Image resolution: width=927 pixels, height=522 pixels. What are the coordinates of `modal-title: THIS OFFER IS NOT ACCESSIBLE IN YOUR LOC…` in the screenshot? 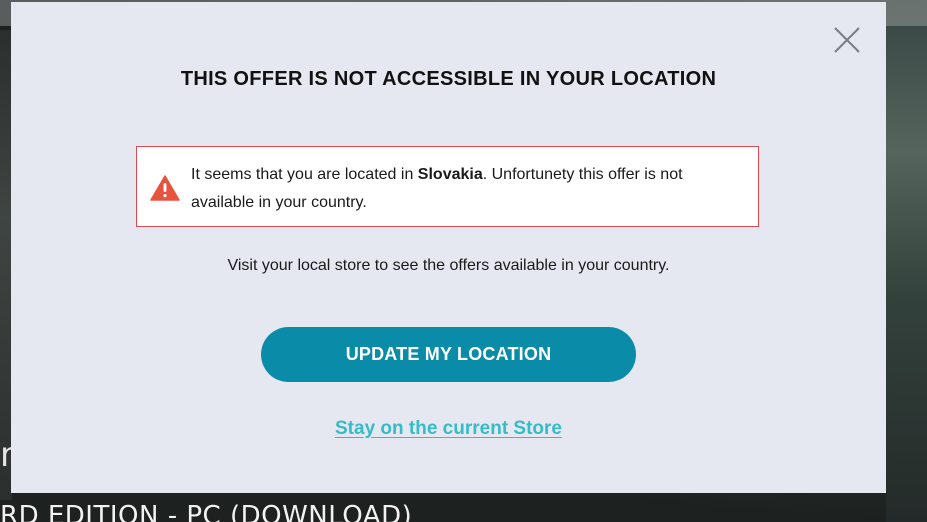 It's located at (448, 79).